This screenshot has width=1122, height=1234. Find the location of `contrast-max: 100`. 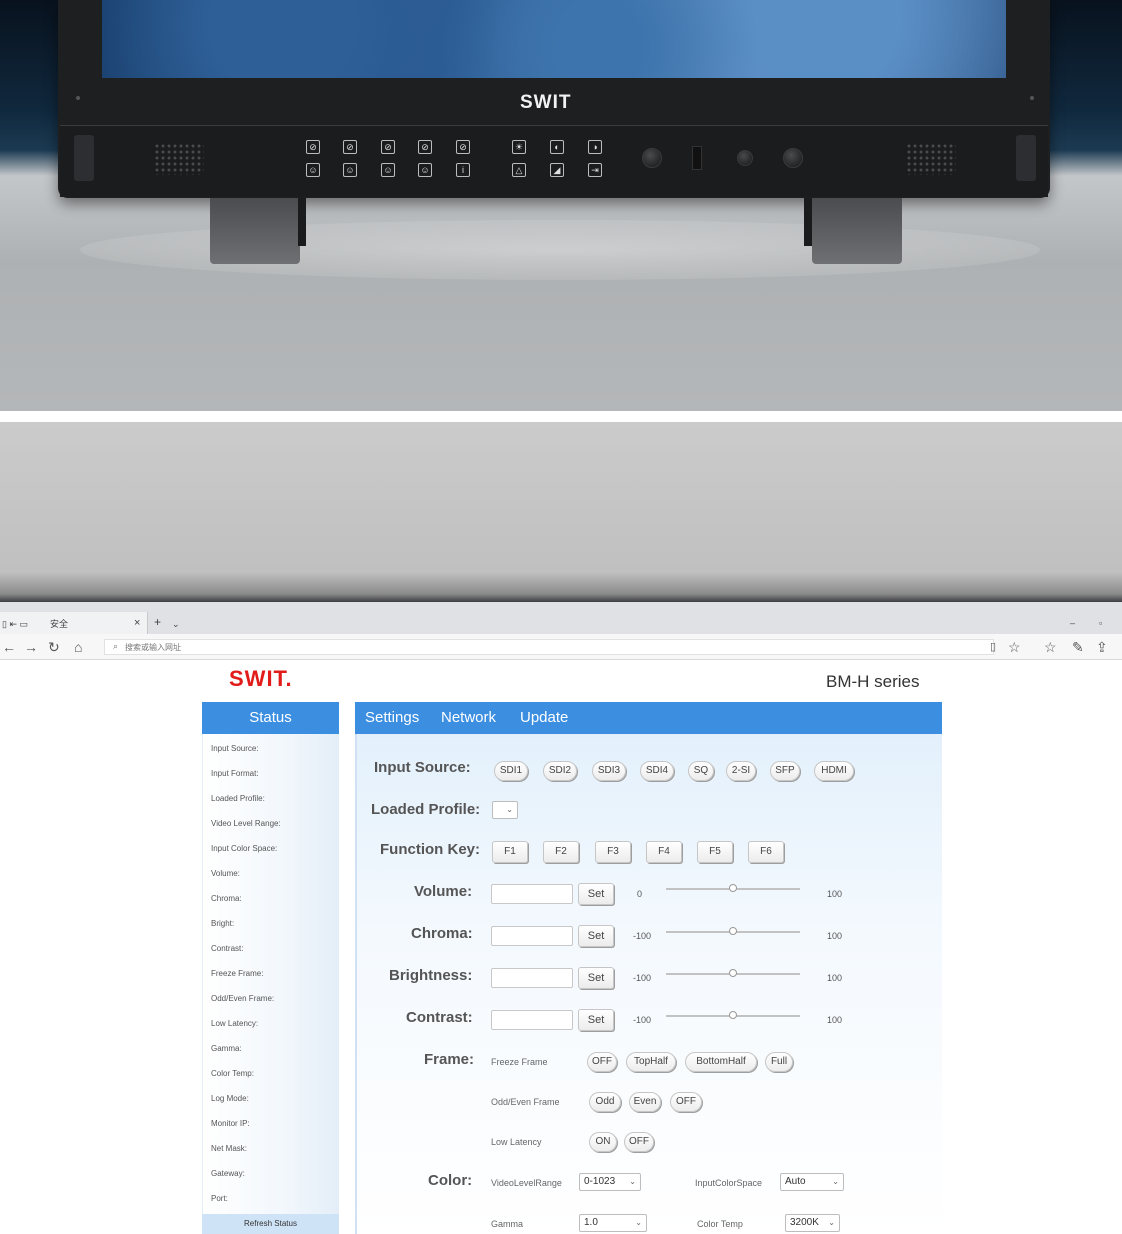

contrast-max: 100 is located at coordinates (835, 1020).